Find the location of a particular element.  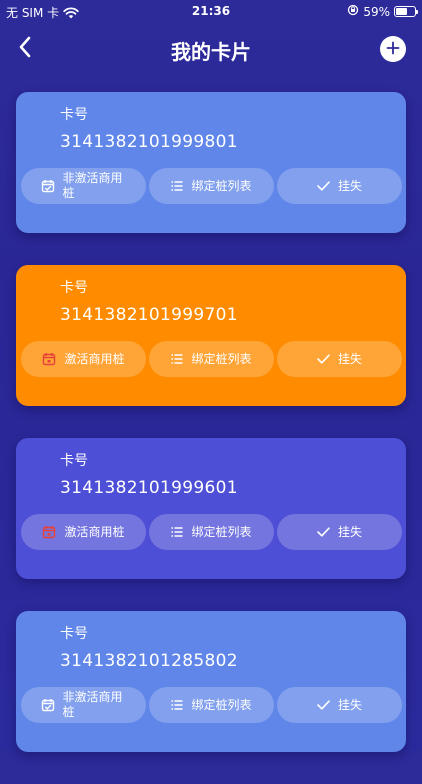

battery-percent: 59% is located at coordinates (376, 11).